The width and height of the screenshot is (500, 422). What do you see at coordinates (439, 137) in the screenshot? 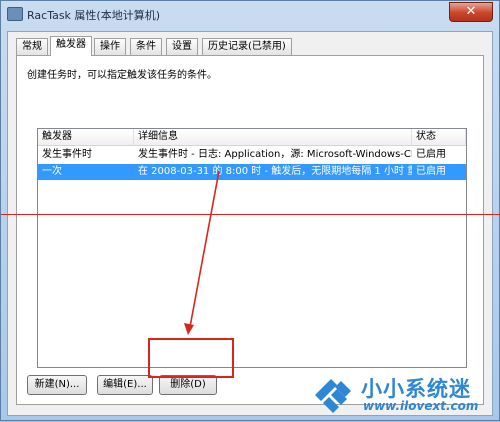
I see `column-header-status: 状态` at bounding box center [439, 137].